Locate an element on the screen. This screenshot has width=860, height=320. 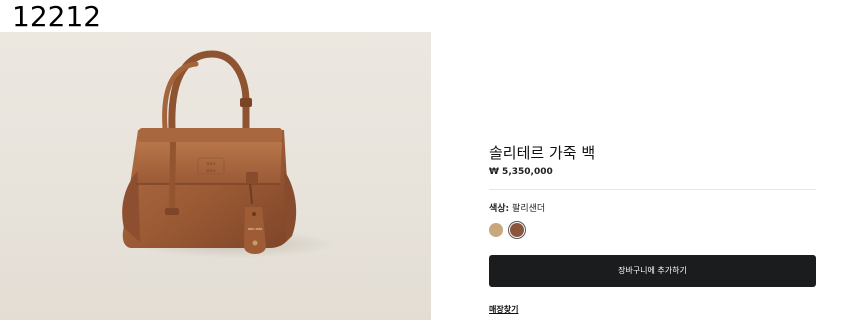
swatch-palissandre is located at coordinates (517, 230).